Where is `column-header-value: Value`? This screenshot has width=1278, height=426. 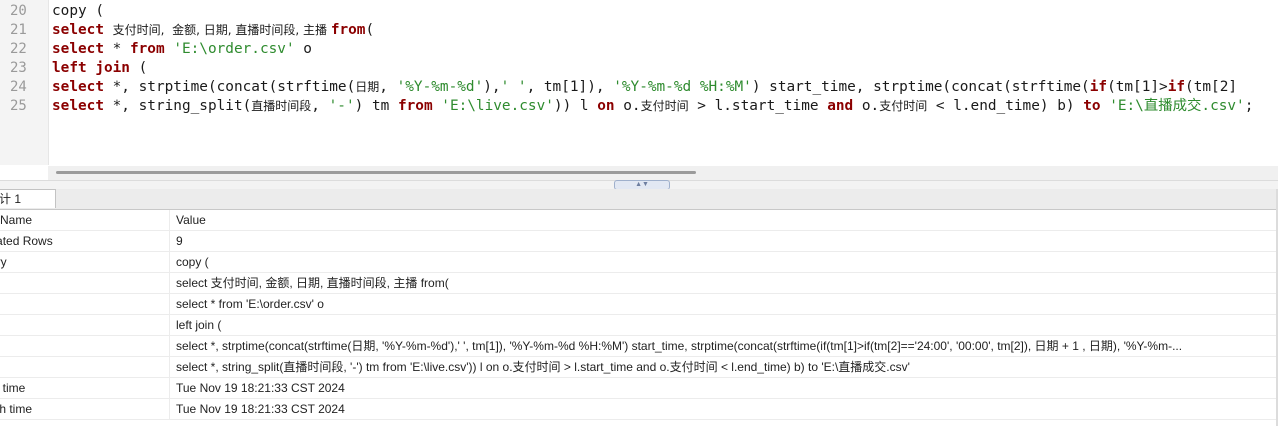
column-header-value: Value is located at coordinates (724, 220).